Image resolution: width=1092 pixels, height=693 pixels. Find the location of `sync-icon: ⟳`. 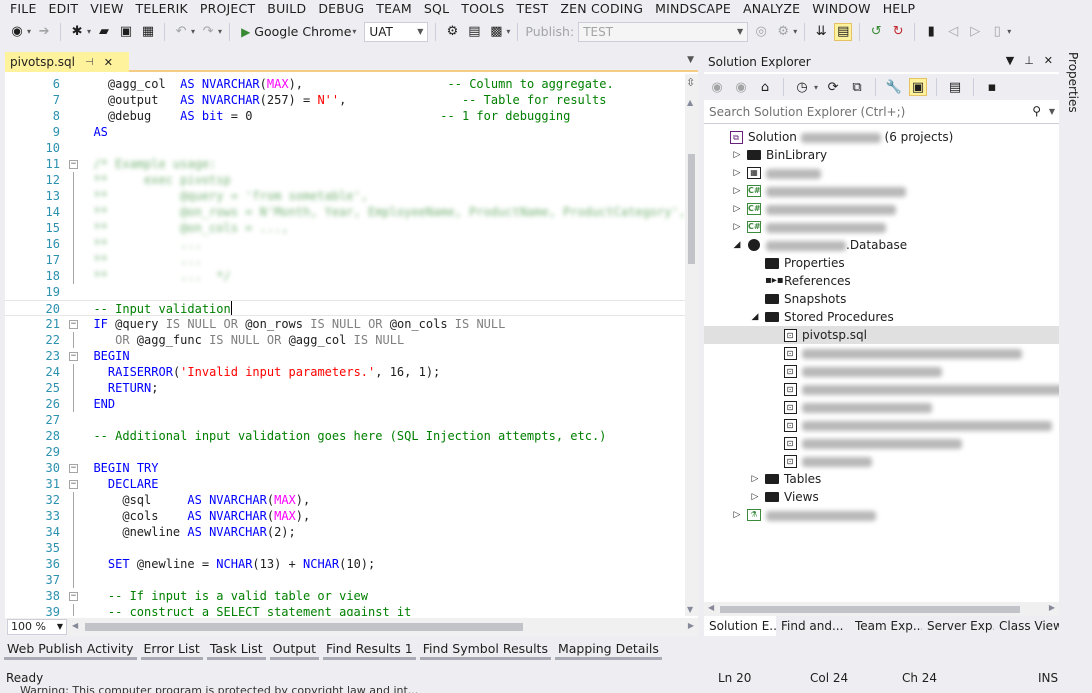

sync-icon: ⟳ is located at coordinates (833, 87).